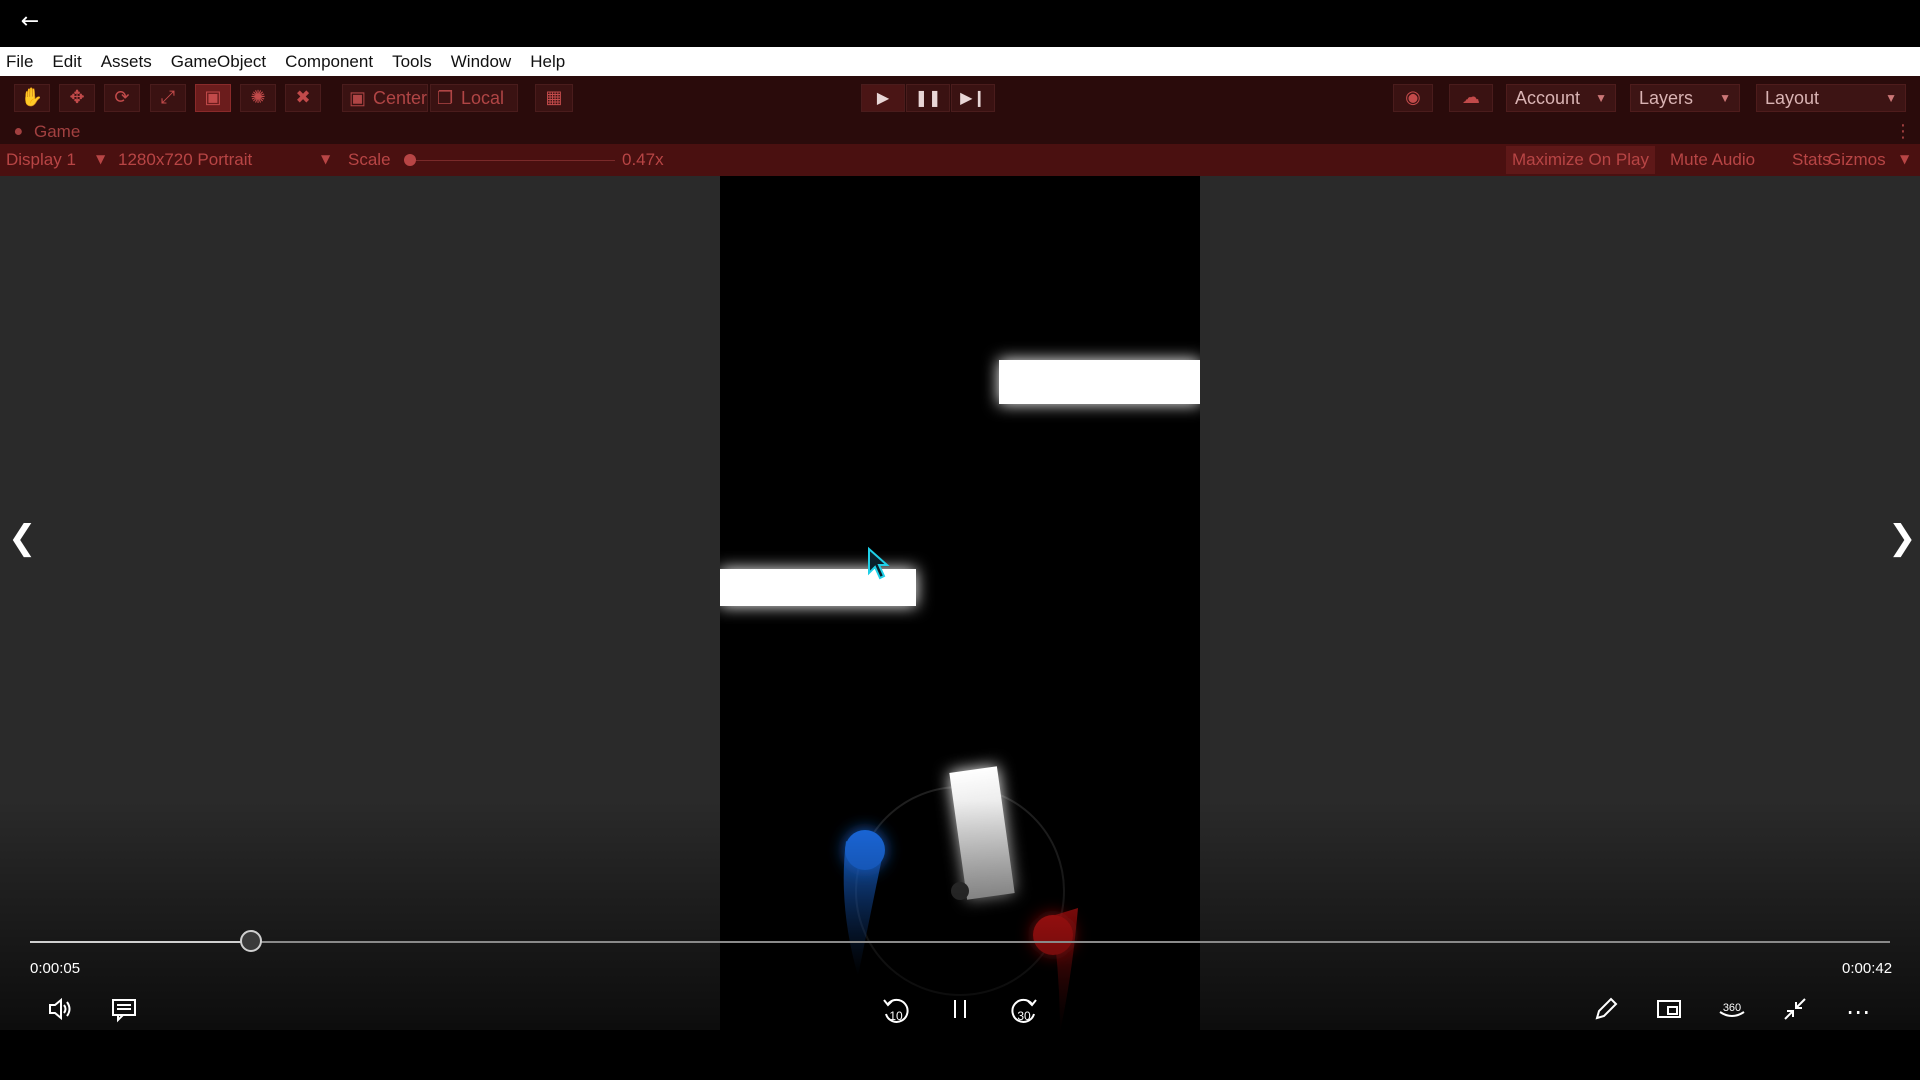 Image resolution: width=1920 pixels, height=1080 pixels. Describe the element at coordinates (1548, 98) in the screenshot. I see `account-label: Account` at that location.